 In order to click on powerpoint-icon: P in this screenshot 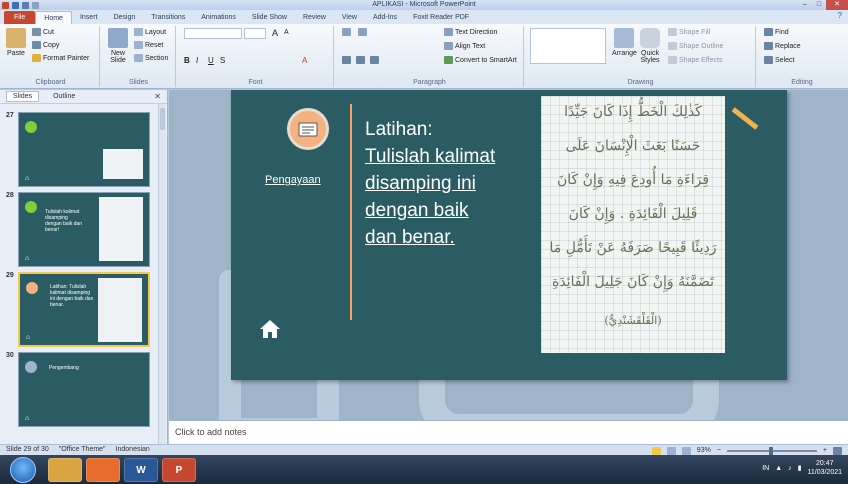, I will do `click(179, 470)`.